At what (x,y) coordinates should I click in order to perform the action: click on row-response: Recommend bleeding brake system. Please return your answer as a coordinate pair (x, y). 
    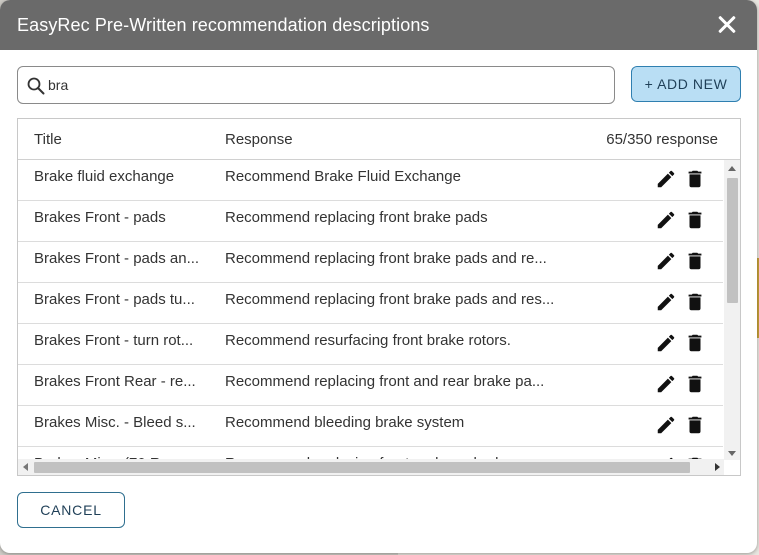
    Looking at the image, I should click on (345, 422).